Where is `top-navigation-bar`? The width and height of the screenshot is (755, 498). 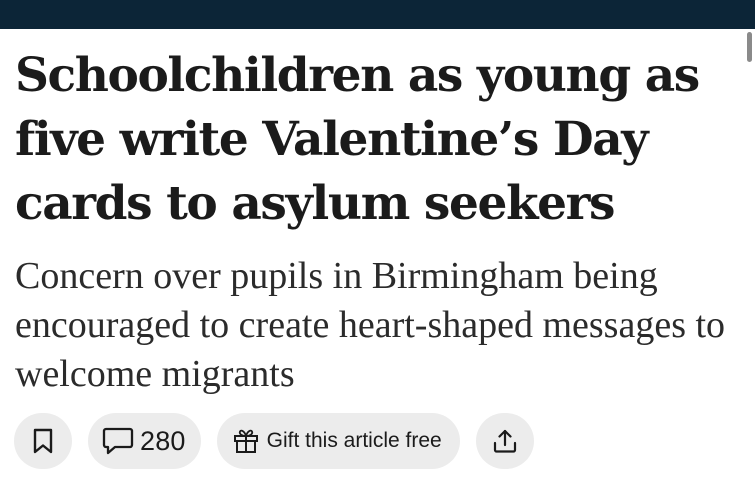
top-navigation-bar is located at coordinates (377, 14).